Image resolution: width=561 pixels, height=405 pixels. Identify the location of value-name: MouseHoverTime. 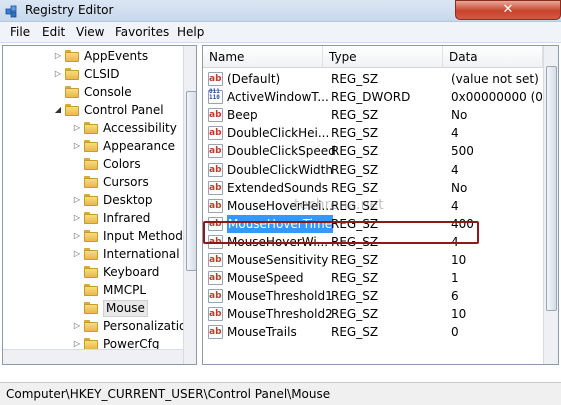
(280, 223).